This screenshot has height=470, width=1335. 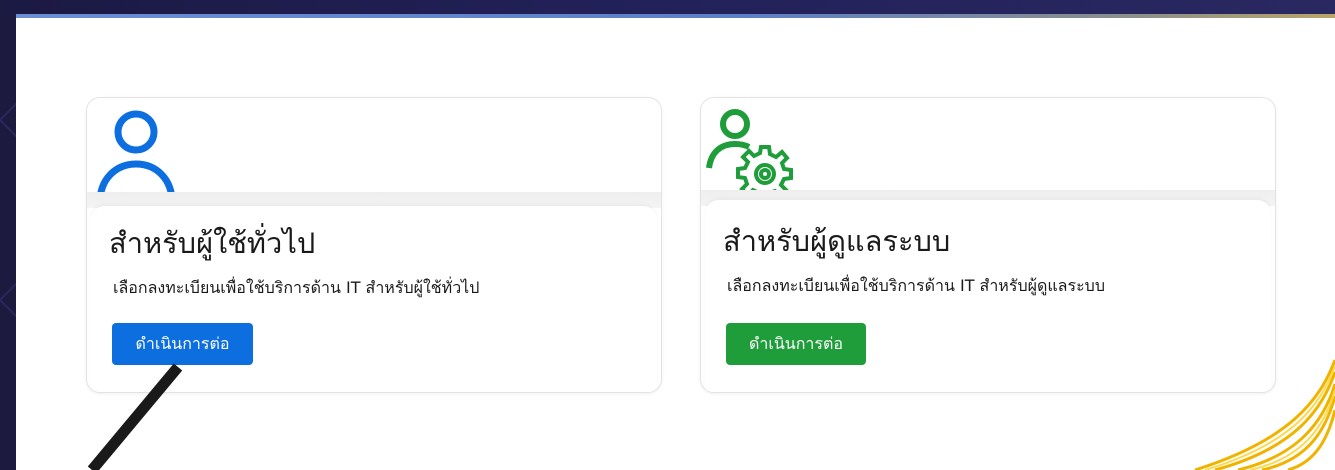 What do you see at coordinates (837, 241) in the screenshot?
I see `card-title: สำหรับผู้ดูแลระบบ` at bounding box center [837, 241].